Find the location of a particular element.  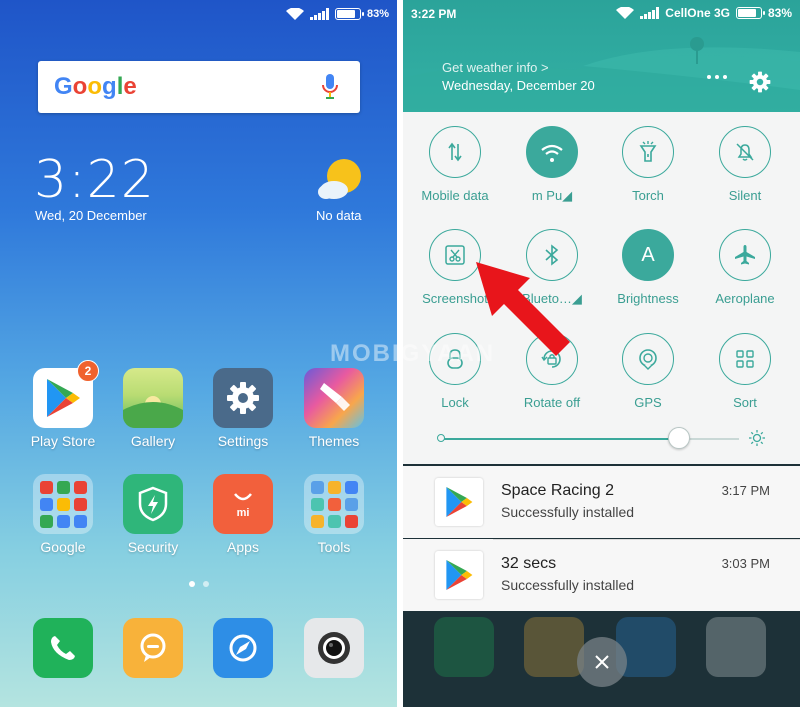

tile-label: m Pu◢ is located at coordinates (552, 195).